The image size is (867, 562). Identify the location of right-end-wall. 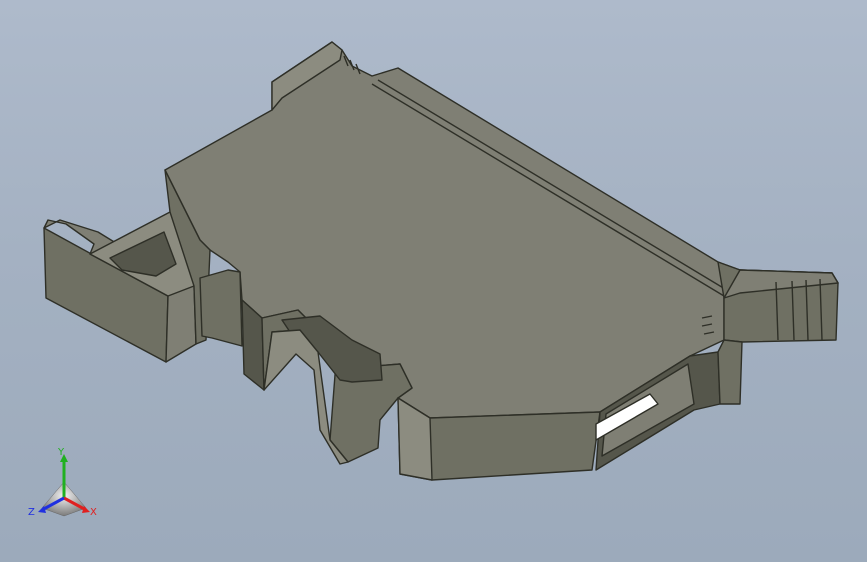
(730, 372).